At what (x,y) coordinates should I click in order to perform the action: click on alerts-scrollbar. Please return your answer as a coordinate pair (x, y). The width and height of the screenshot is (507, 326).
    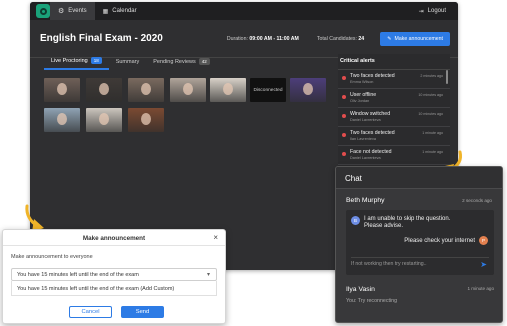
    Looking at the image, I should click on (447, 77).